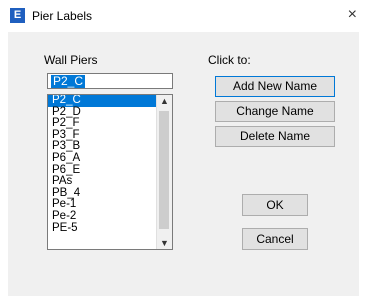  Describe the element at coordinates (275, 111) in the screenshot. I see `change-name-button: Change Name` at that location.